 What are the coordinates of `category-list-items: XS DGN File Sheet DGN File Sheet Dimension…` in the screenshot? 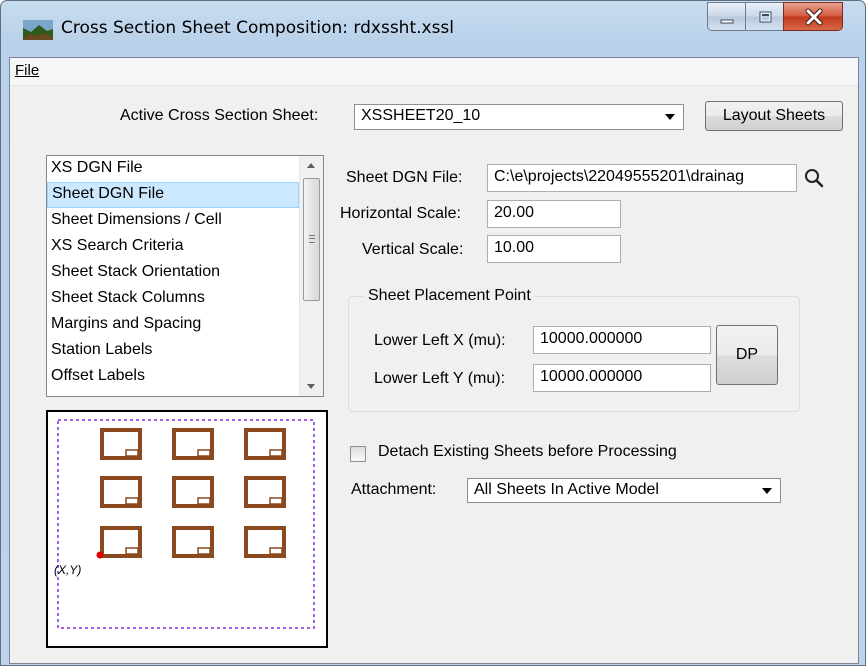 It's located at (185, 273).